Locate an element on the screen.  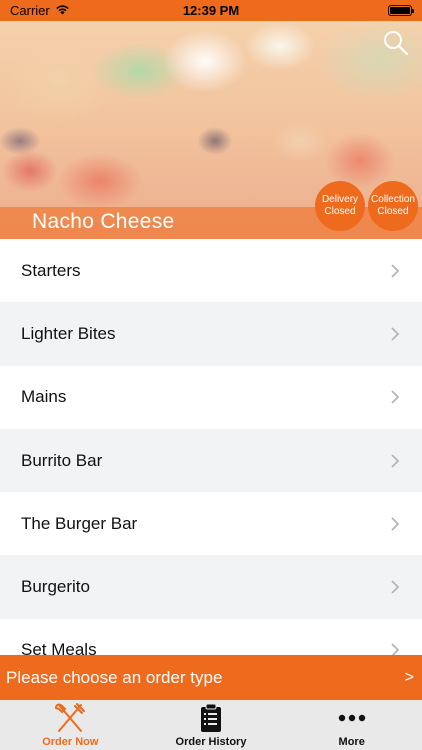
status-bar: Carrier 12:39 PM is located at coordinates (211, 10).